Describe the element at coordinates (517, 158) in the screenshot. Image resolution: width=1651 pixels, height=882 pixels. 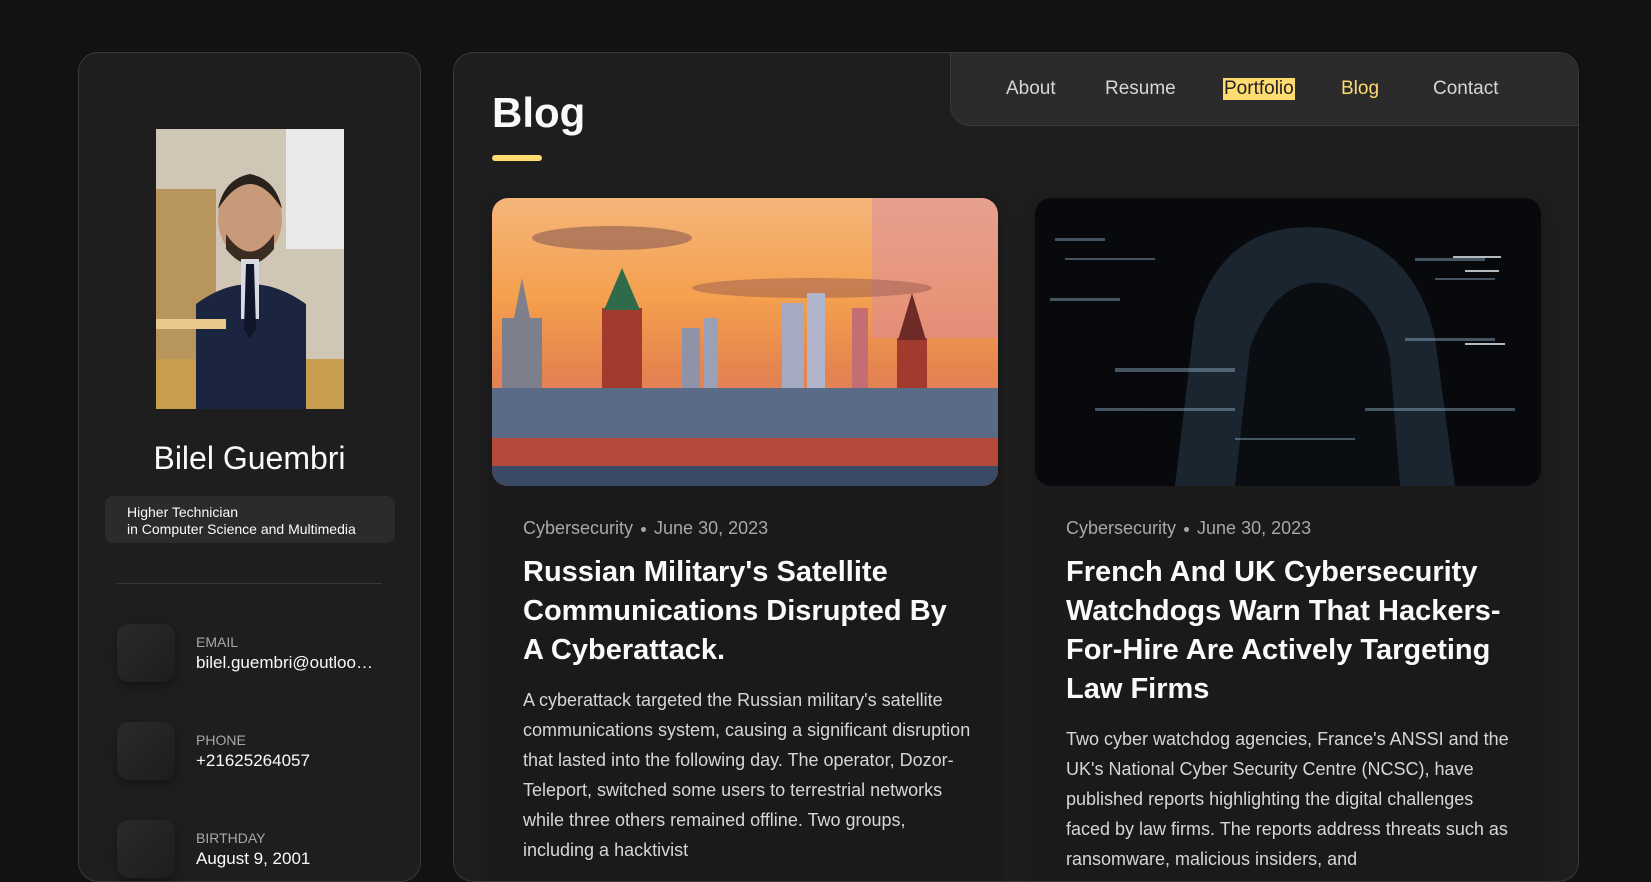
I see `title-underline` at that location.